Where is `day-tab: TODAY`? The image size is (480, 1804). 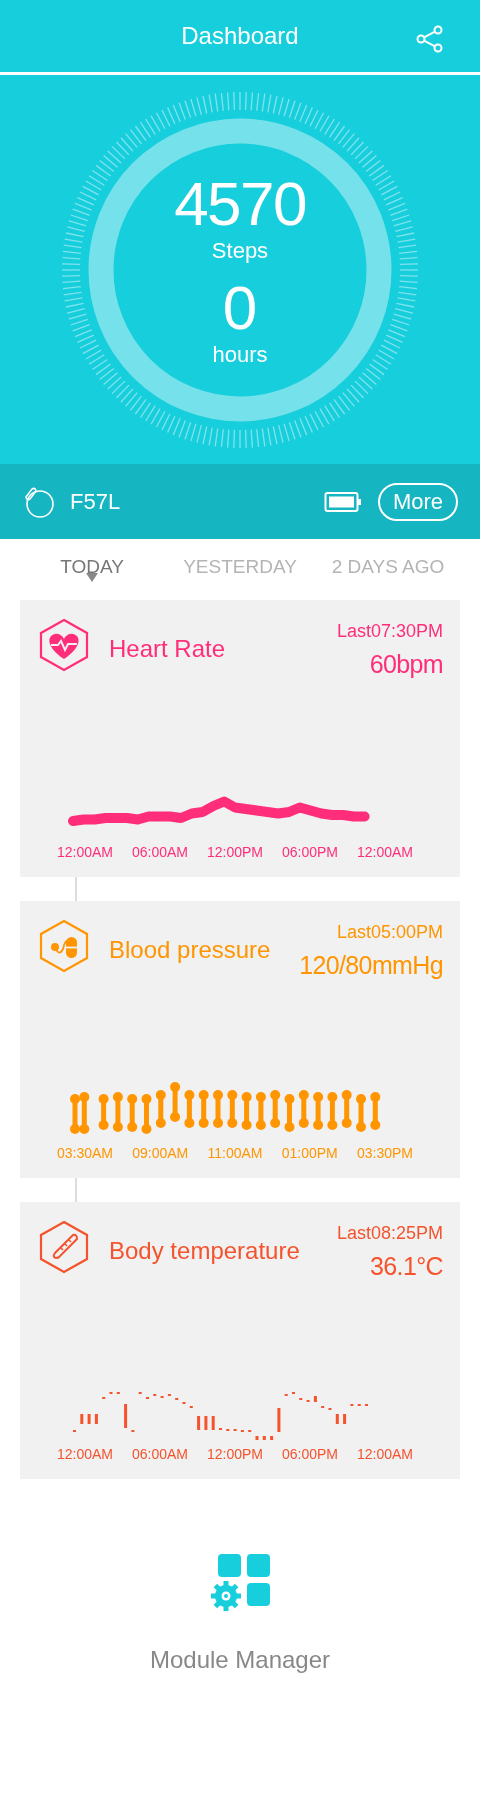
day-tab: TODAY is located at coordinates (92, 576).